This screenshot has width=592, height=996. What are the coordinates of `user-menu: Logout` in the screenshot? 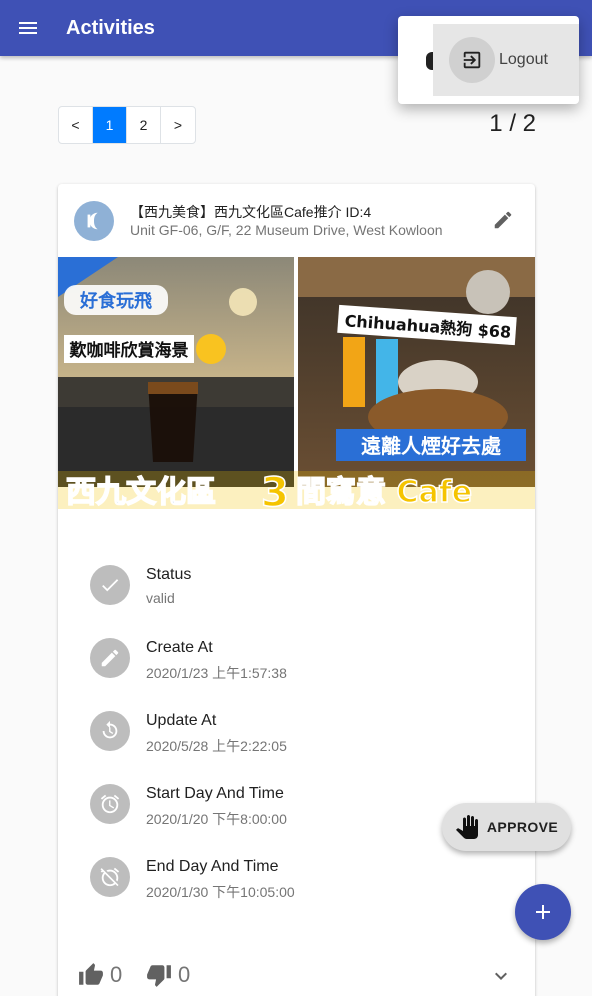 It's located at (488, 60).